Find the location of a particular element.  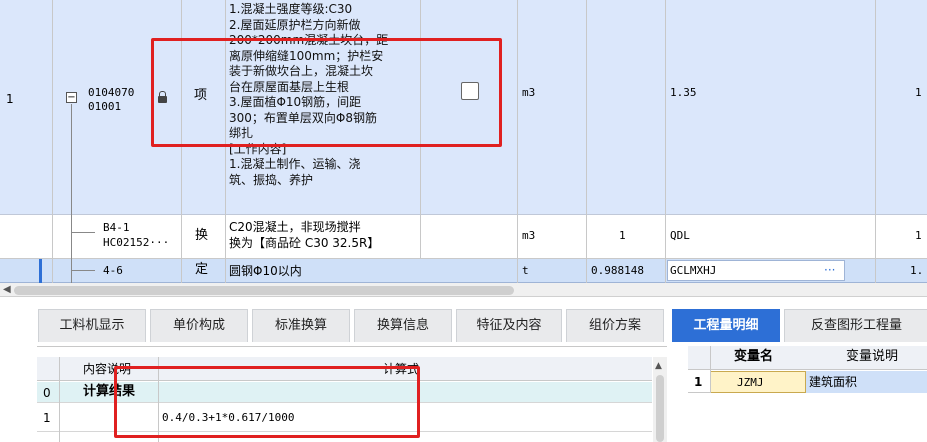

selection-bar is located at coordinates (40, 271).